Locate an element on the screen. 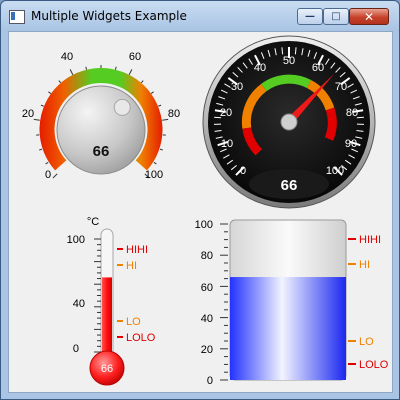 The width and height of the screenshot is (400, 400). speed-gauge-value: 66 is located at coordinates (289, 185).